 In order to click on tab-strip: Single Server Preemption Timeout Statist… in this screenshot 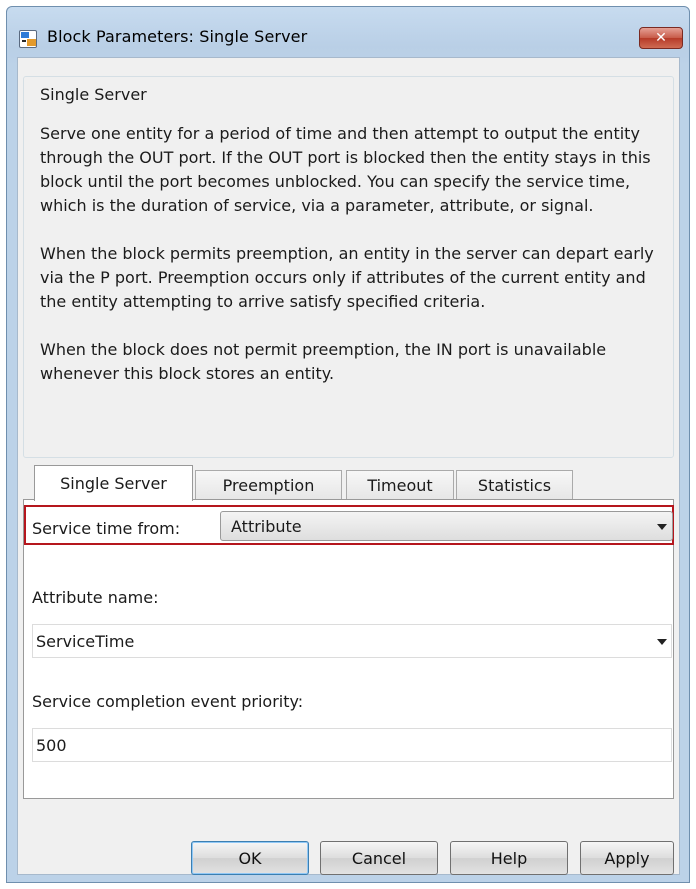, I will do `click(354, 483)`.